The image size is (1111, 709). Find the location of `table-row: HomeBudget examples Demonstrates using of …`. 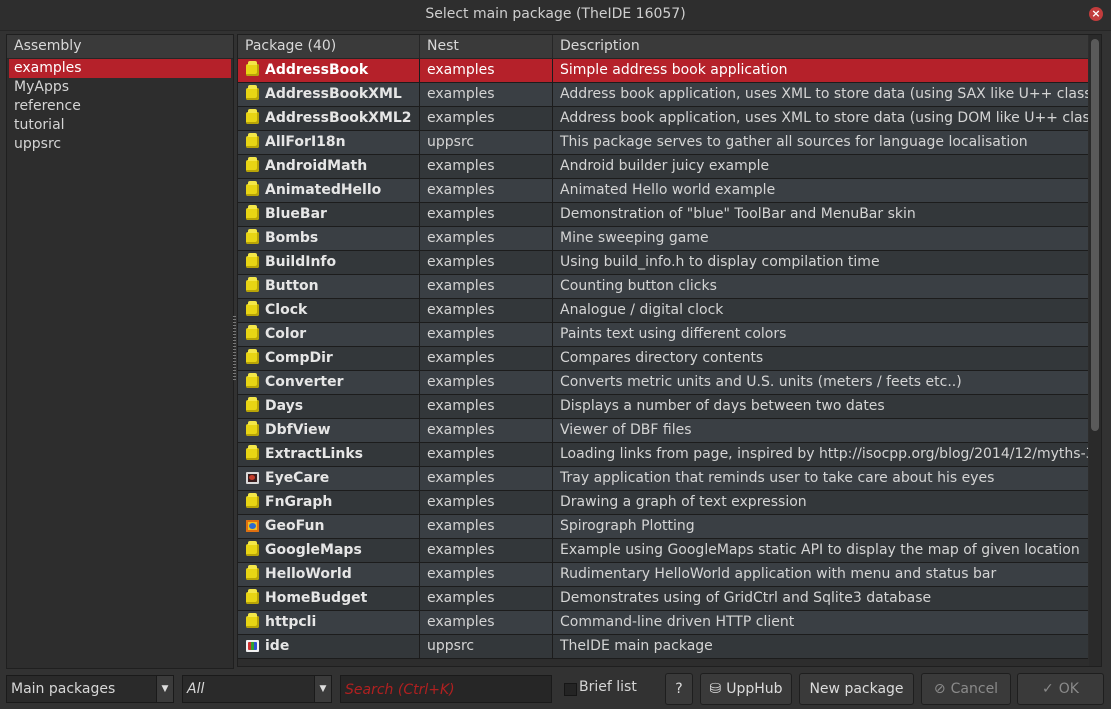

table-row: HomeBudget examples Demonstrates using of … is located at coordinates (663, 599).